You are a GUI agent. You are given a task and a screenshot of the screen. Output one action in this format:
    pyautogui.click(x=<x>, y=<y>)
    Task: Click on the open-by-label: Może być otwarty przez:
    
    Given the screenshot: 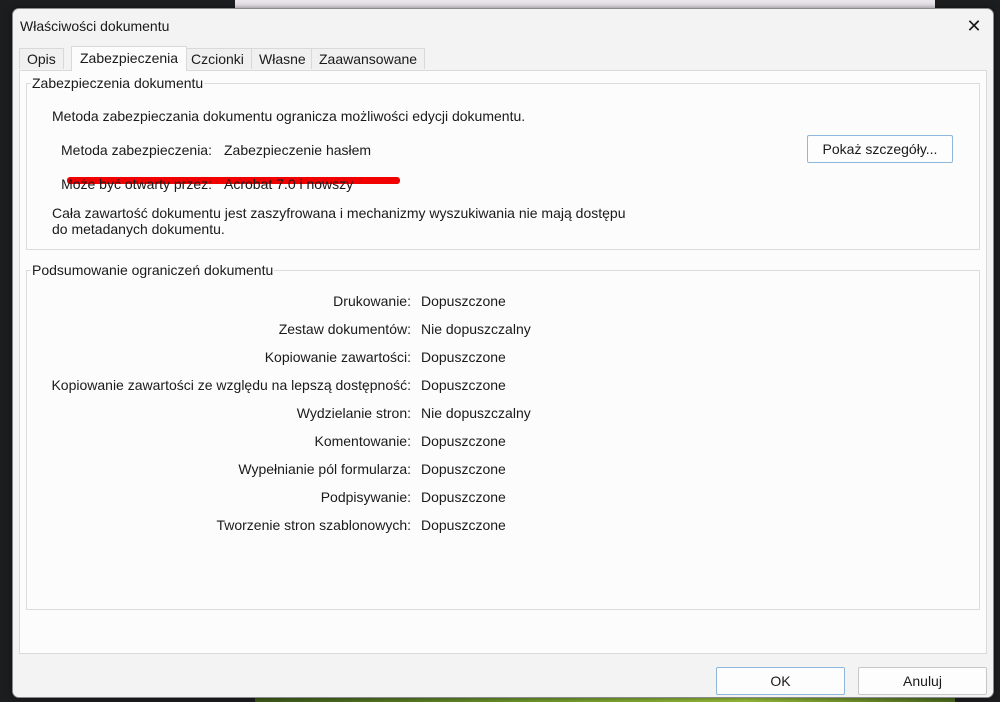 What is the action you would take?
    pyautogui.click(x=136, y=184)
    